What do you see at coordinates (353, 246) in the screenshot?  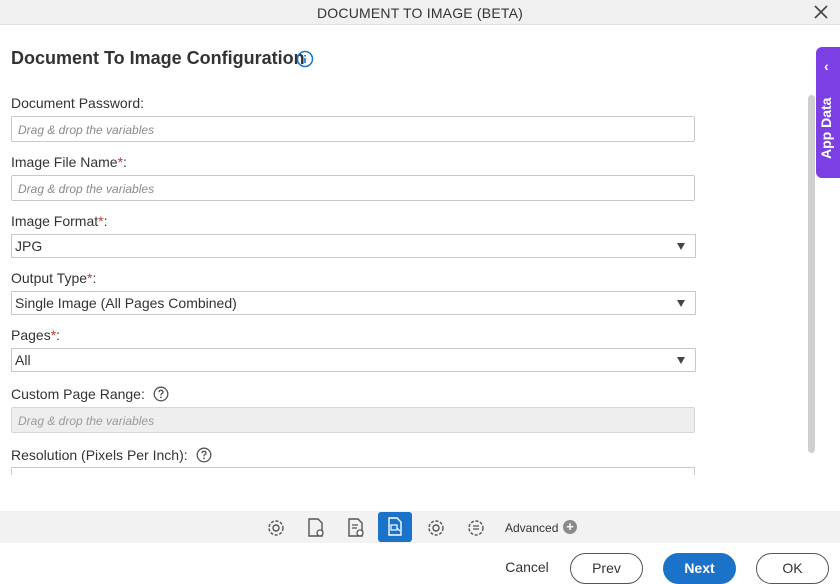 I see `image-format-select: JPG` at bounding box center [353, 246].